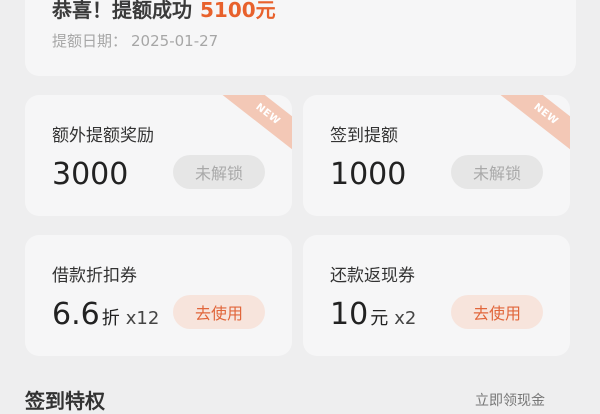 The image size is (600, 414). I want to click on value-unit: 元, so click(379, 318).